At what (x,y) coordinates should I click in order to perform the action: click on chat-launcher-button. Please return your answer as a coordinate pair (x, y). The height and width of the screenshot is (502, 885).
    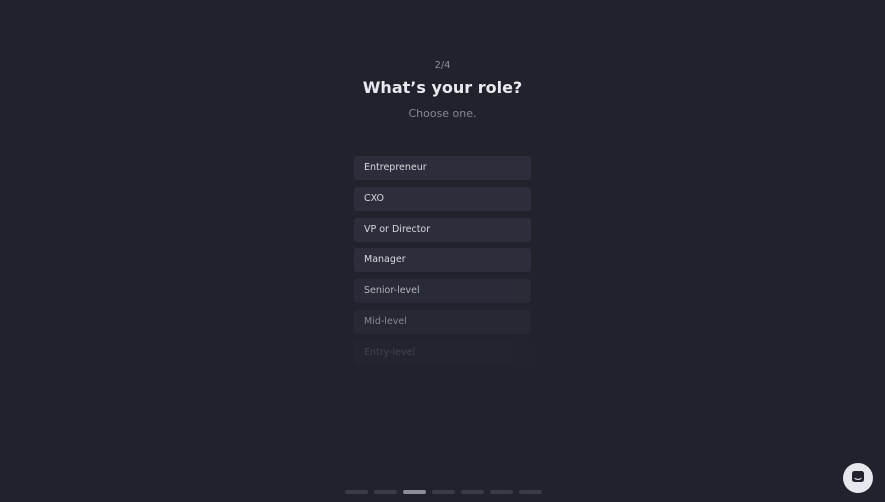
    Looking at the image, I should click on (858, 478).